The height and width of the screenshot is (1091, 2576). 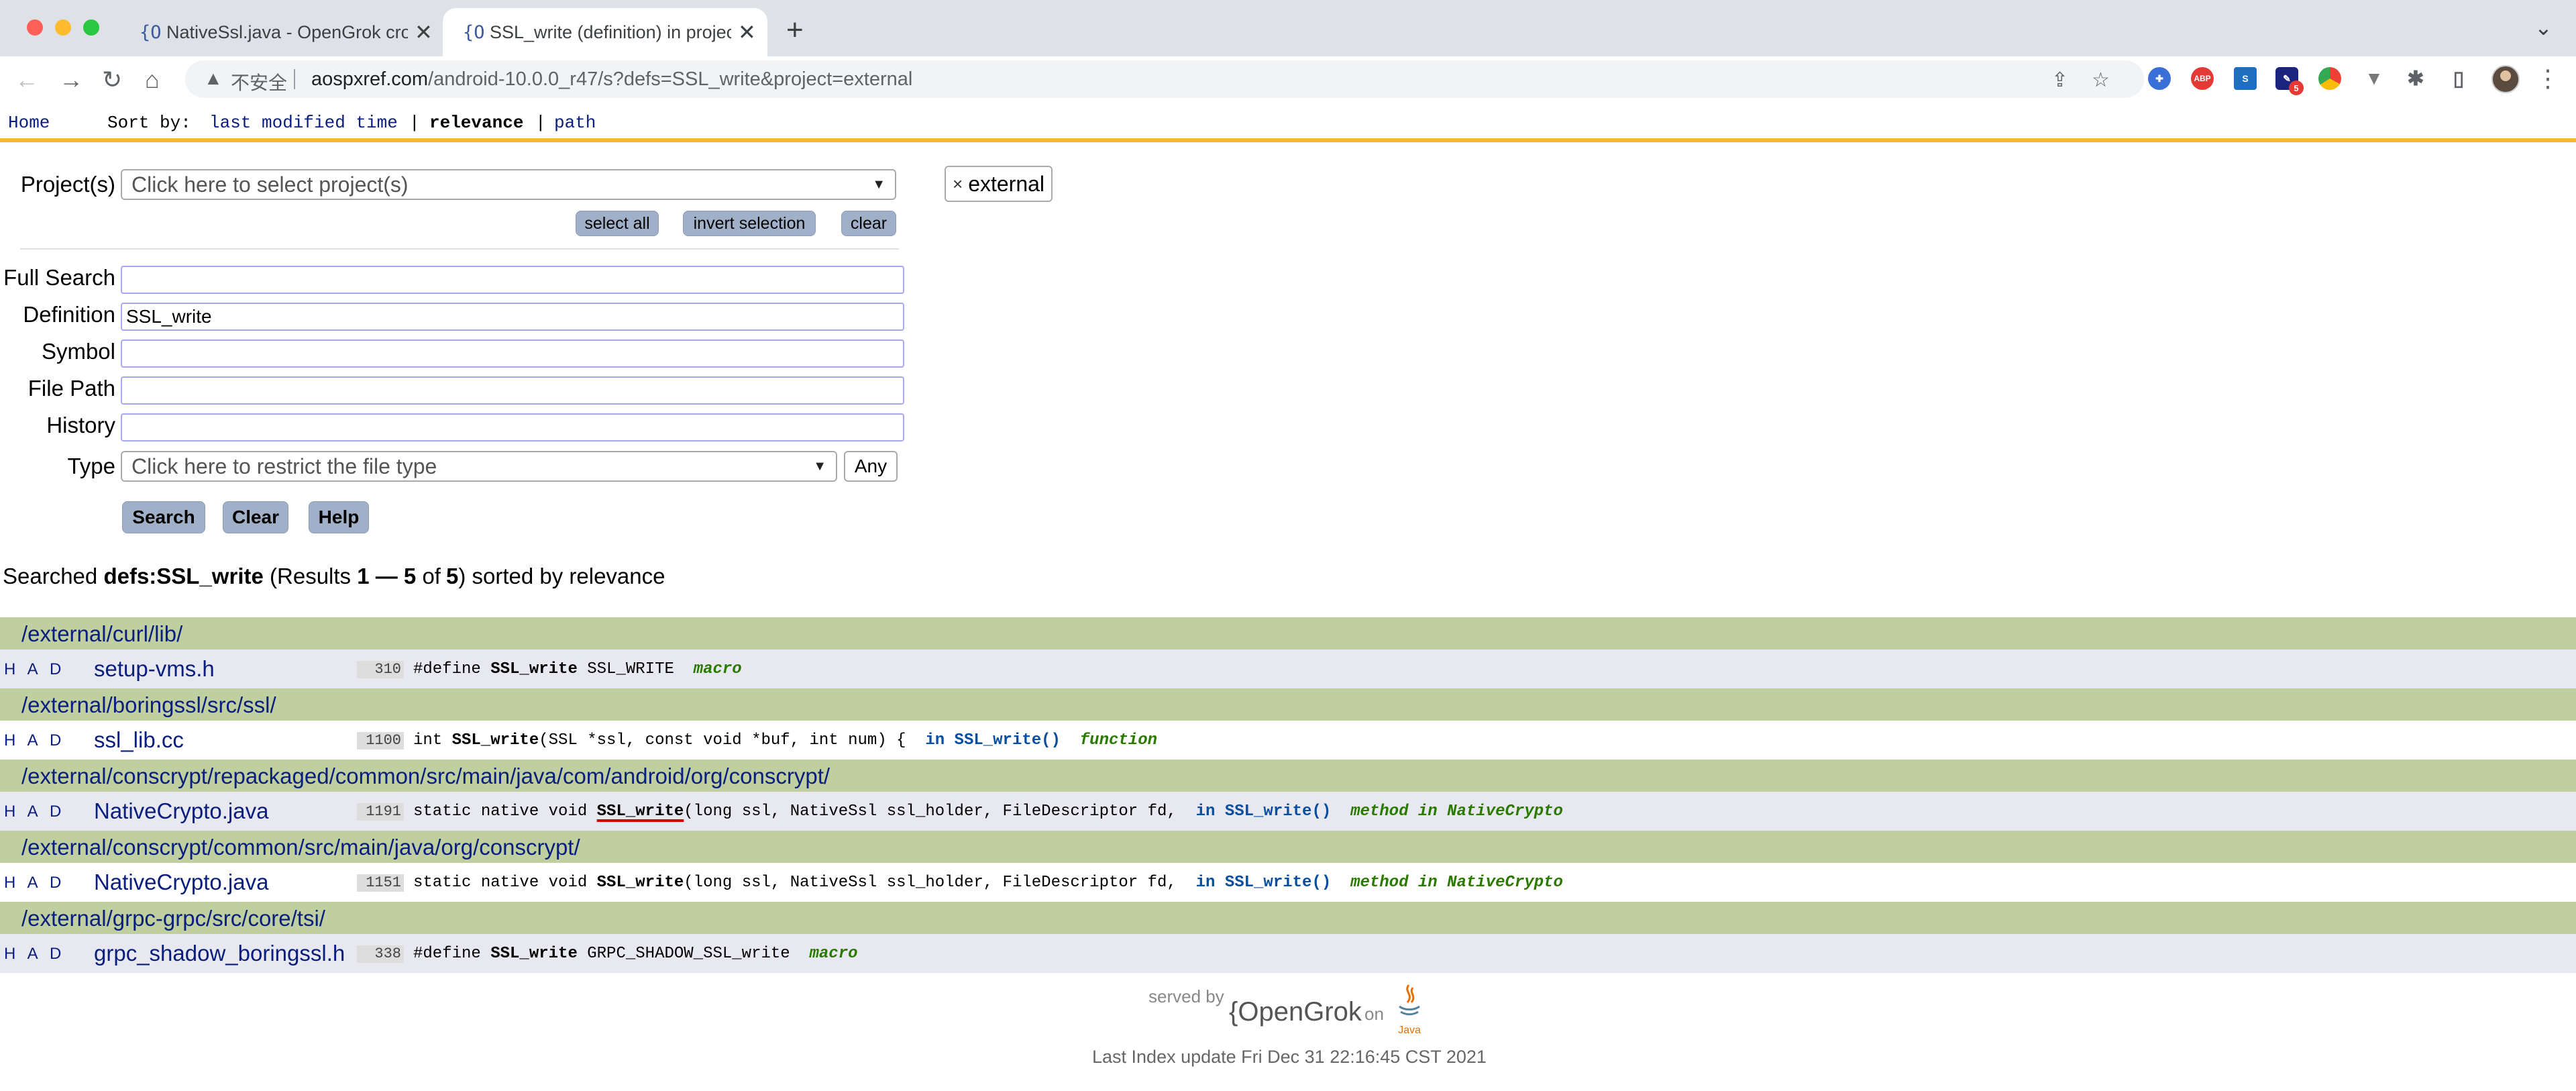 I want to click on clear-projects-button: clear, so click(x=868, y=223).